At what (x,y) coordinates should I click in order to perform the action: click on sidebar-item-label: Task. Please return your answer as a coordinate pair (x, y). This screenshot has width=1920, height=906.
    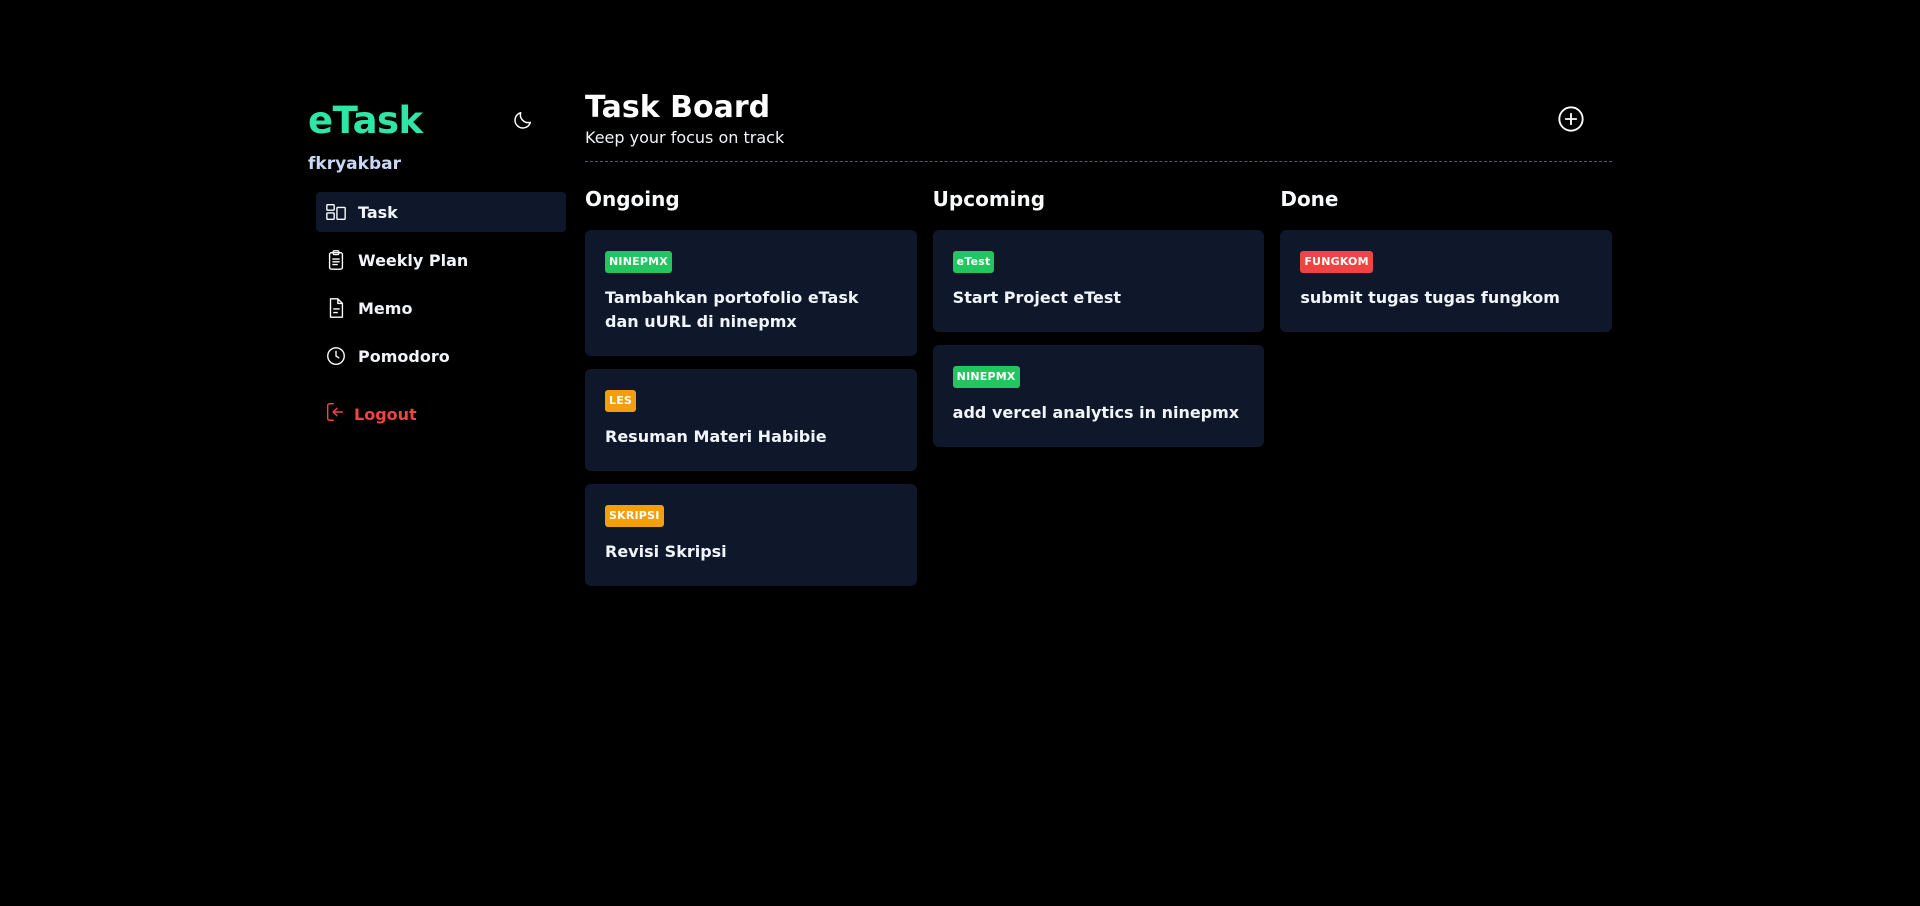
    Looking at the image, I should click on (378, 212).